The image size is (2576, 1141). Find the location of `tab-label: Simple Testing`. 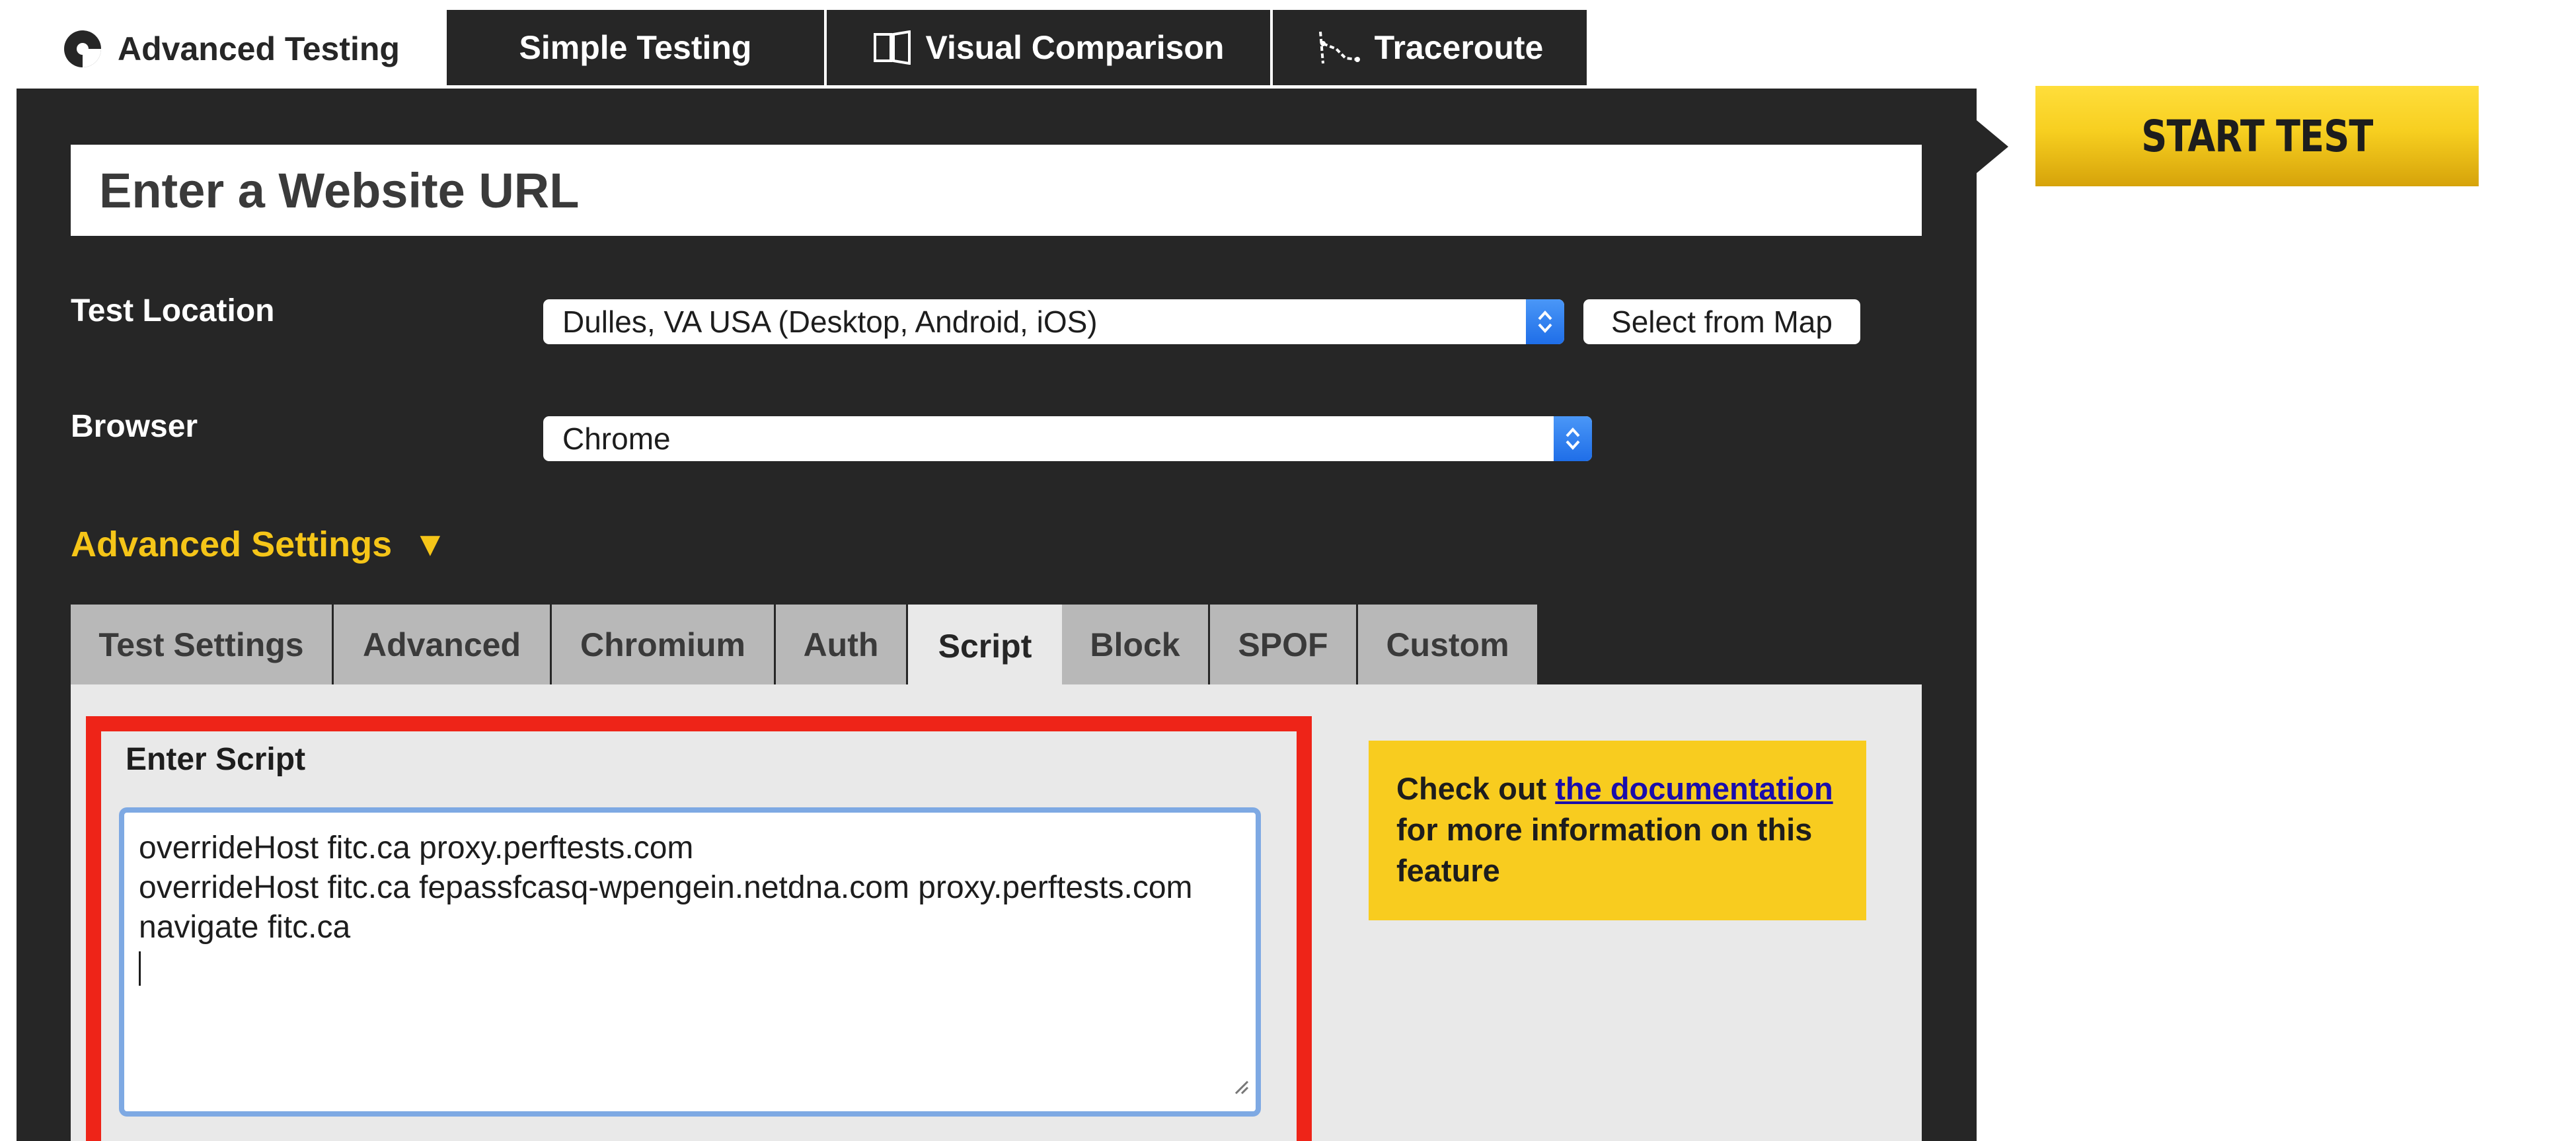

tab-label: Simple Testing is located at coordinates (635, 48).